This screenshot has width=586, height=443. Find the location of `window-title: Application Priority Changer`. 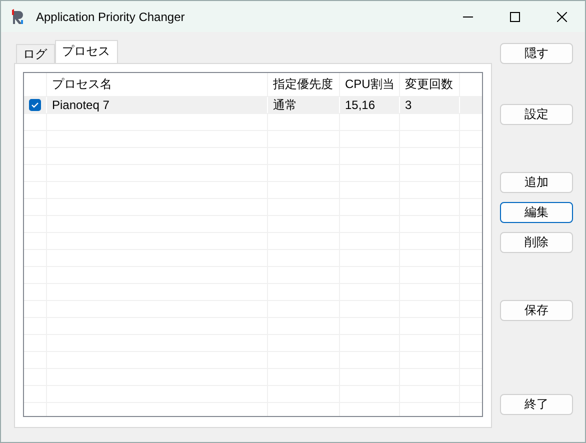

window-title: Application Priority Changer is located at coordinates (111, 17).